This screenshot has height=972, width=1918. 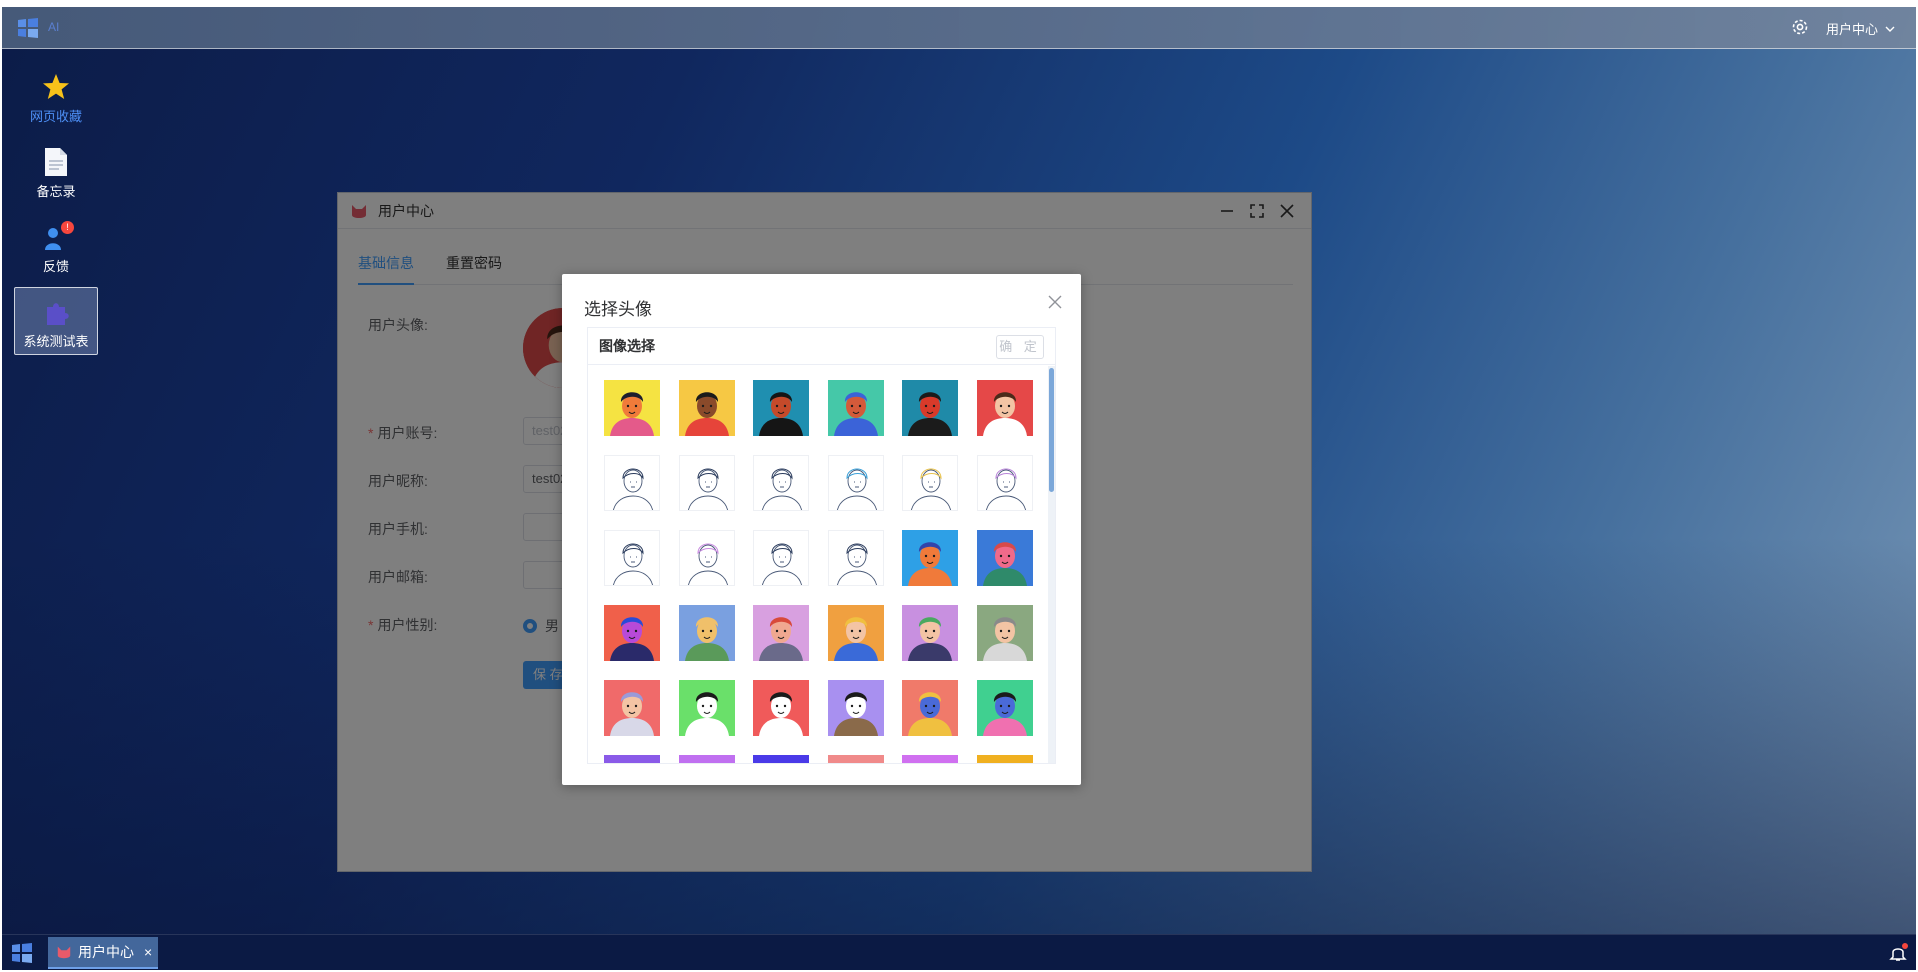 I want to click on notification-dot, so click(x=1905, y=946).